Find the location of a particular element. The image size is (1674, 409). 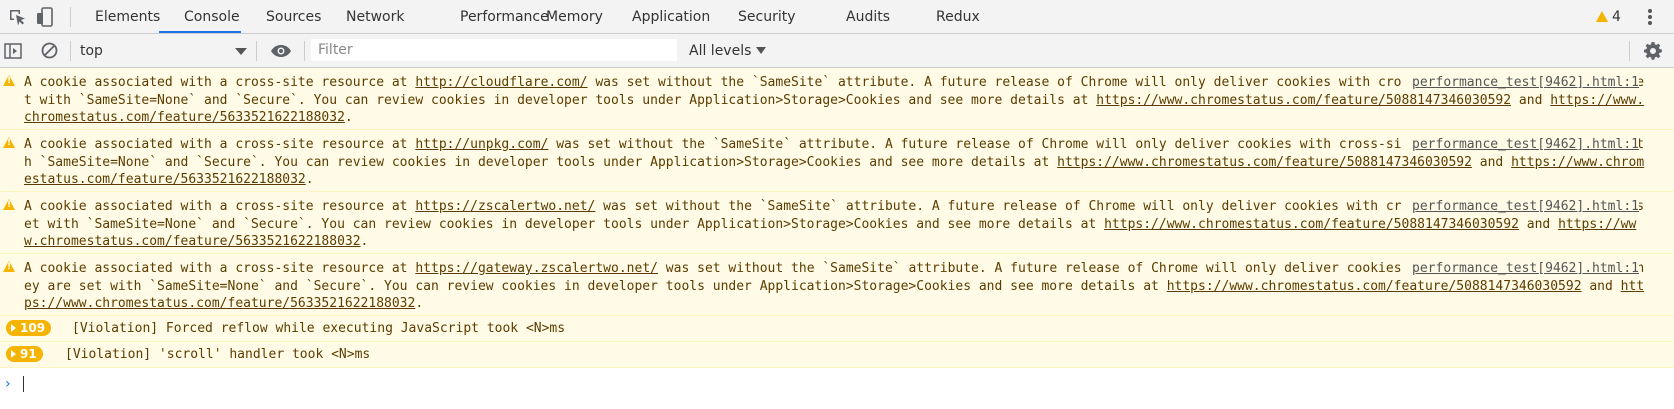

tab-elements: Elements is located at coordinates (127, 16).